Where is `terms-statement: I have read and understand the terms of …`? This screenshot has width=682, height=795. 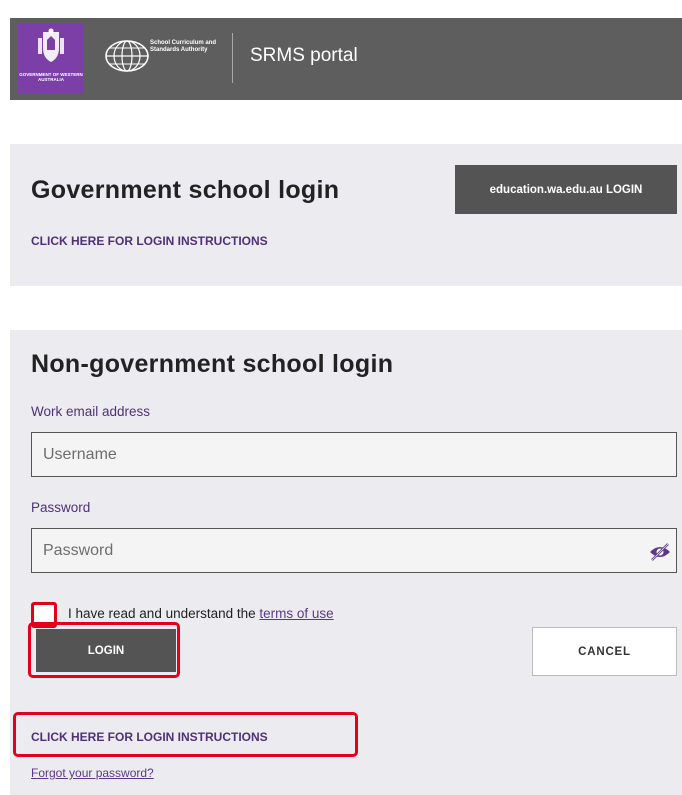 terms-statement: I have read and understand the terms of … is located at coordinates (201, 613).